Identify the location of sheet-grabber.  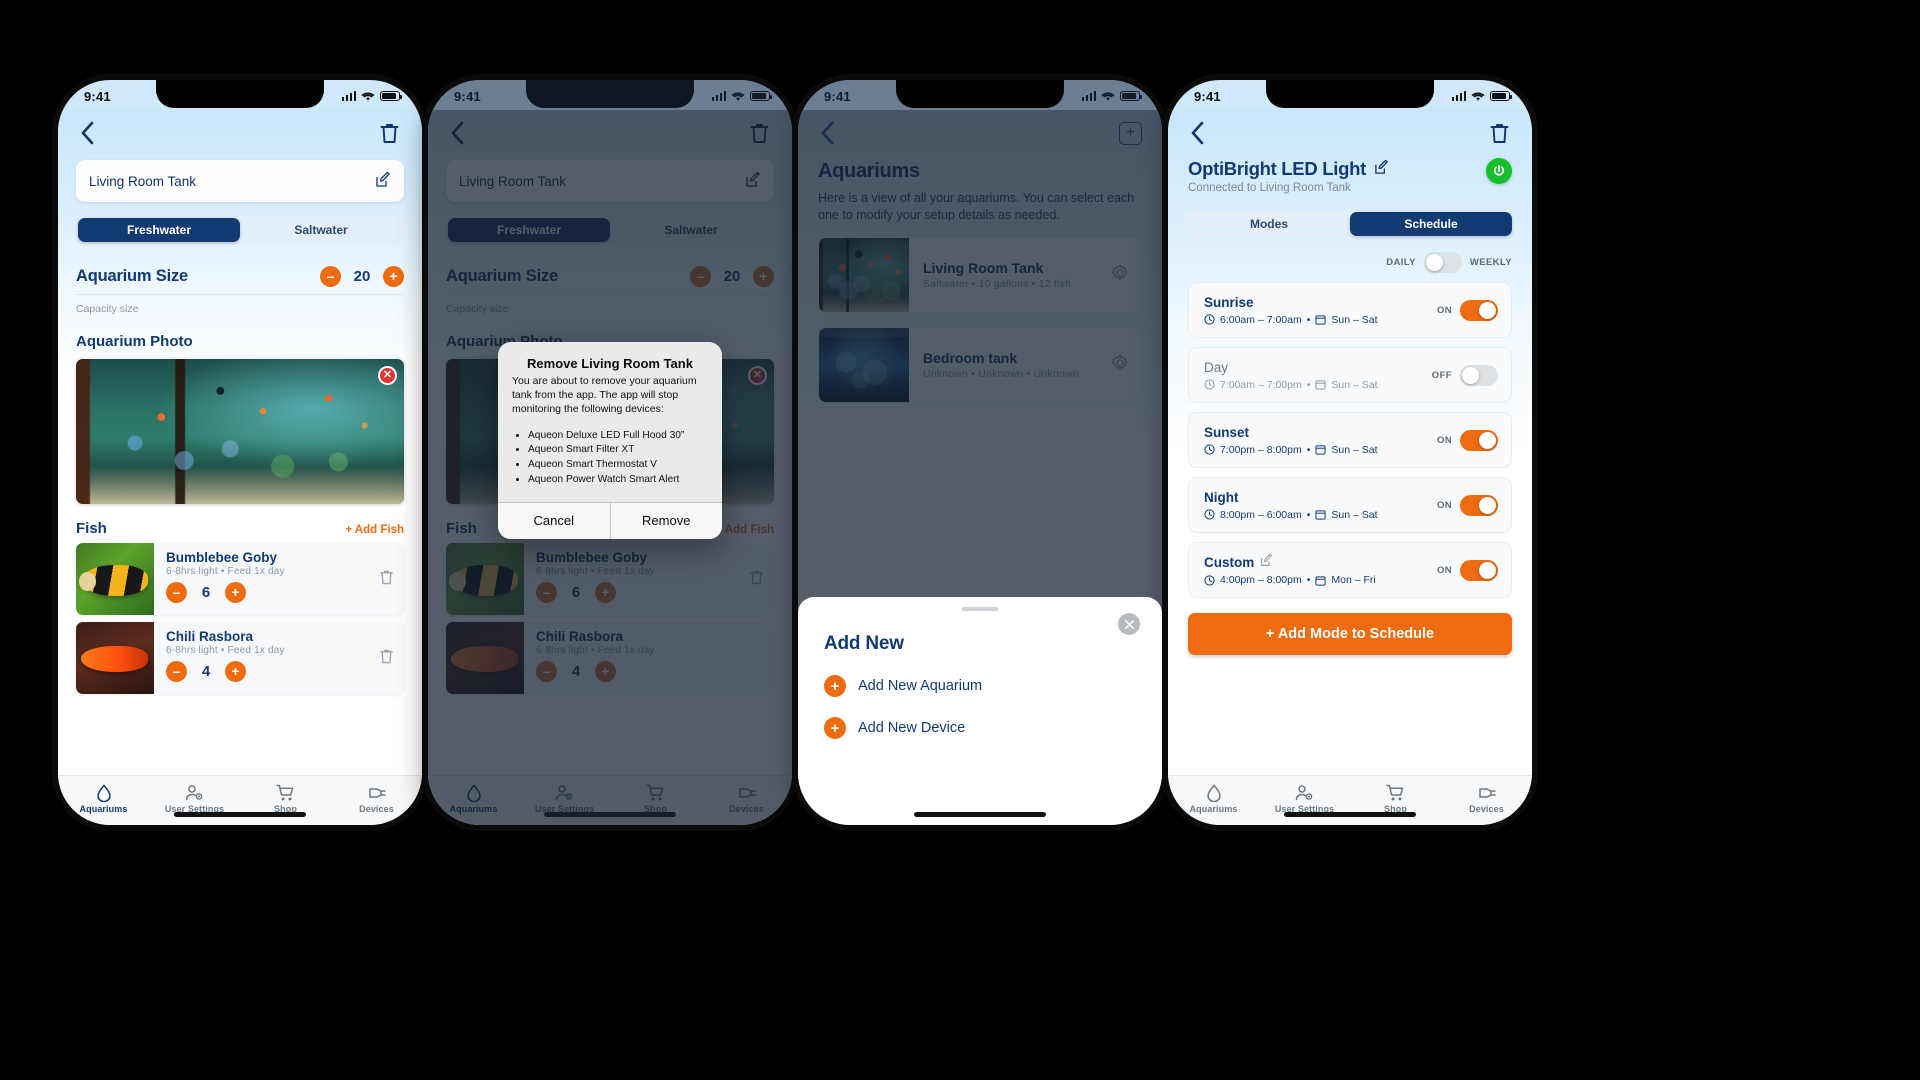
(980, 609).